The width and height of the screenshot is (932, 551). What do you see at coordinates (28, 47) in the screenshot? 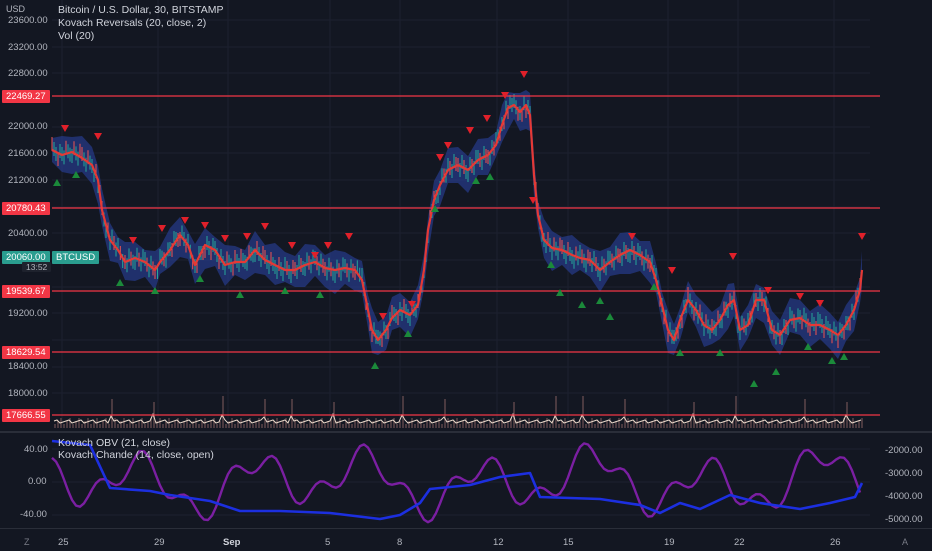
I see `price-tick: 23200.00` at bounding box center [28, 47].